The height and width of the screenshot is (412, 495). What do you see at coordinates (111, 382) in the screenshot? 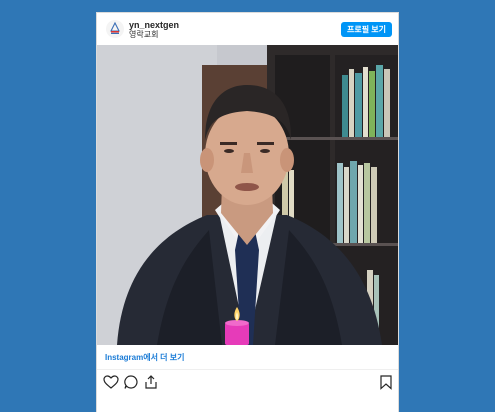
I see `heart-icon` at bounding box center [111, 382].